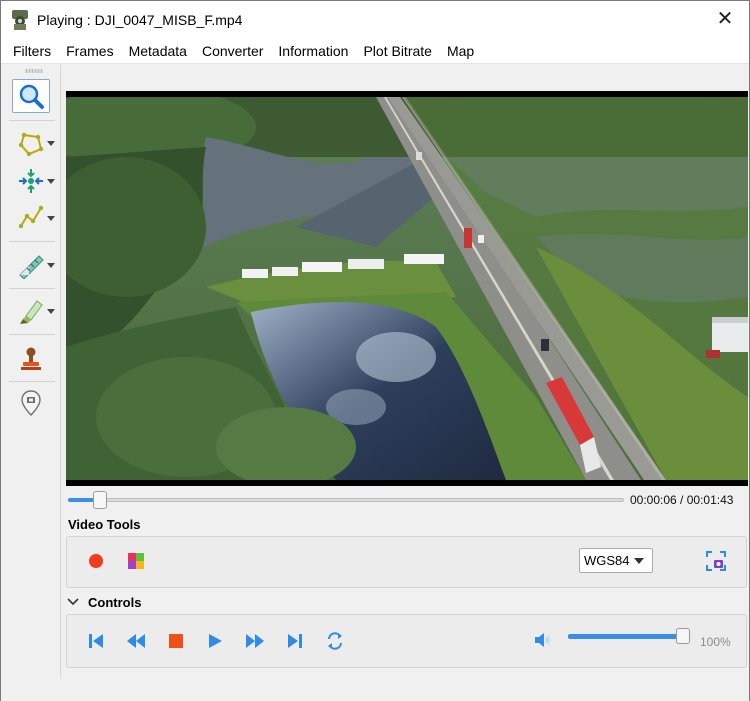 The image size is (750, 701). Describe the element at coordinates (115, 602) in the screenshot. I see `controls-label: Controls` at that location.